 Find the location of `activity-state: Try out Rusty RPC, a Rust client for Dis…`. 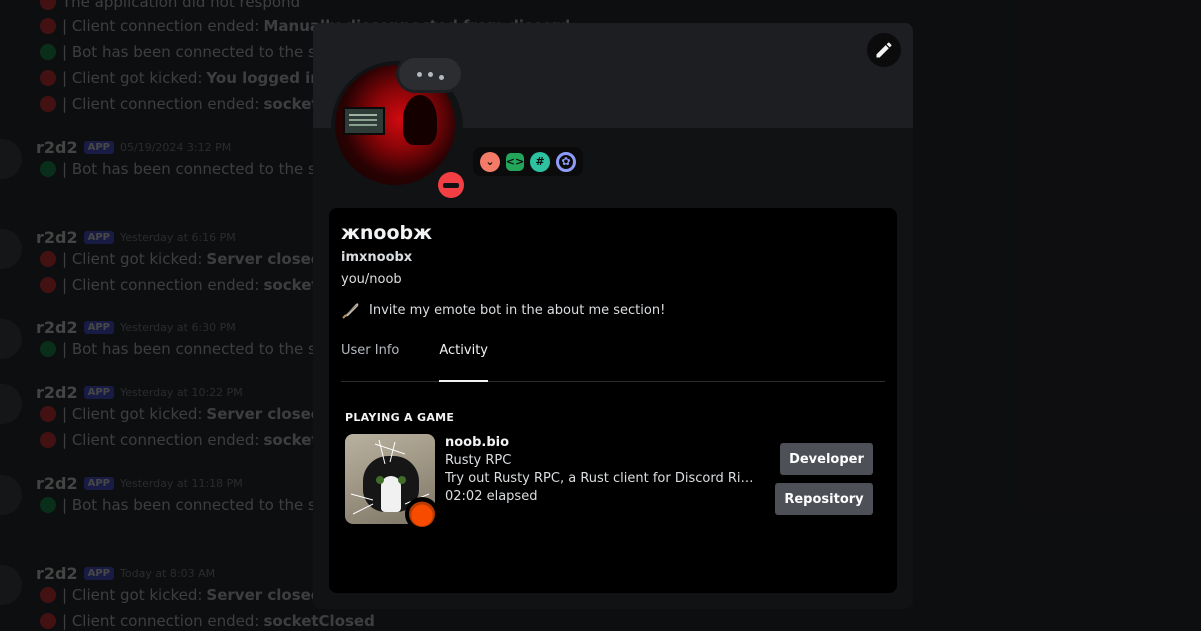

activity-state: Try out Rusty RPC, a Rust client for Dis… is located at coordinates (601, 478).